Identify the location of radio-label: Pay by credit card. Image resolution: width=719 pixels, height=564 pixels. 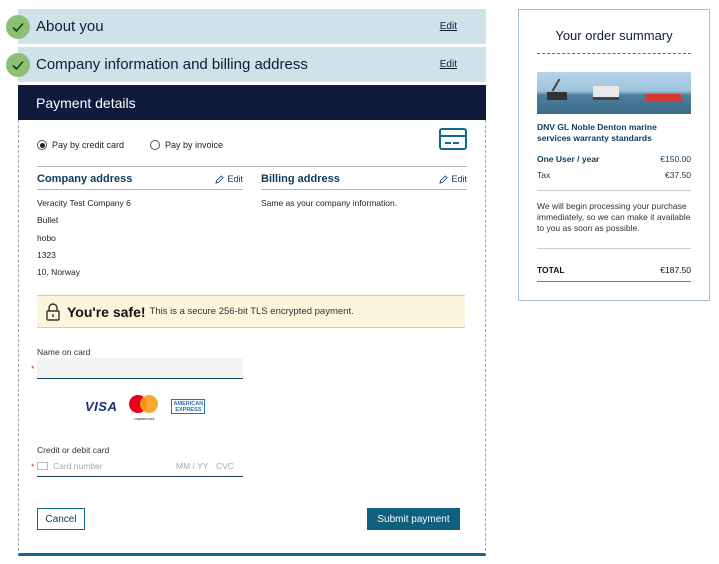
(88, 145).